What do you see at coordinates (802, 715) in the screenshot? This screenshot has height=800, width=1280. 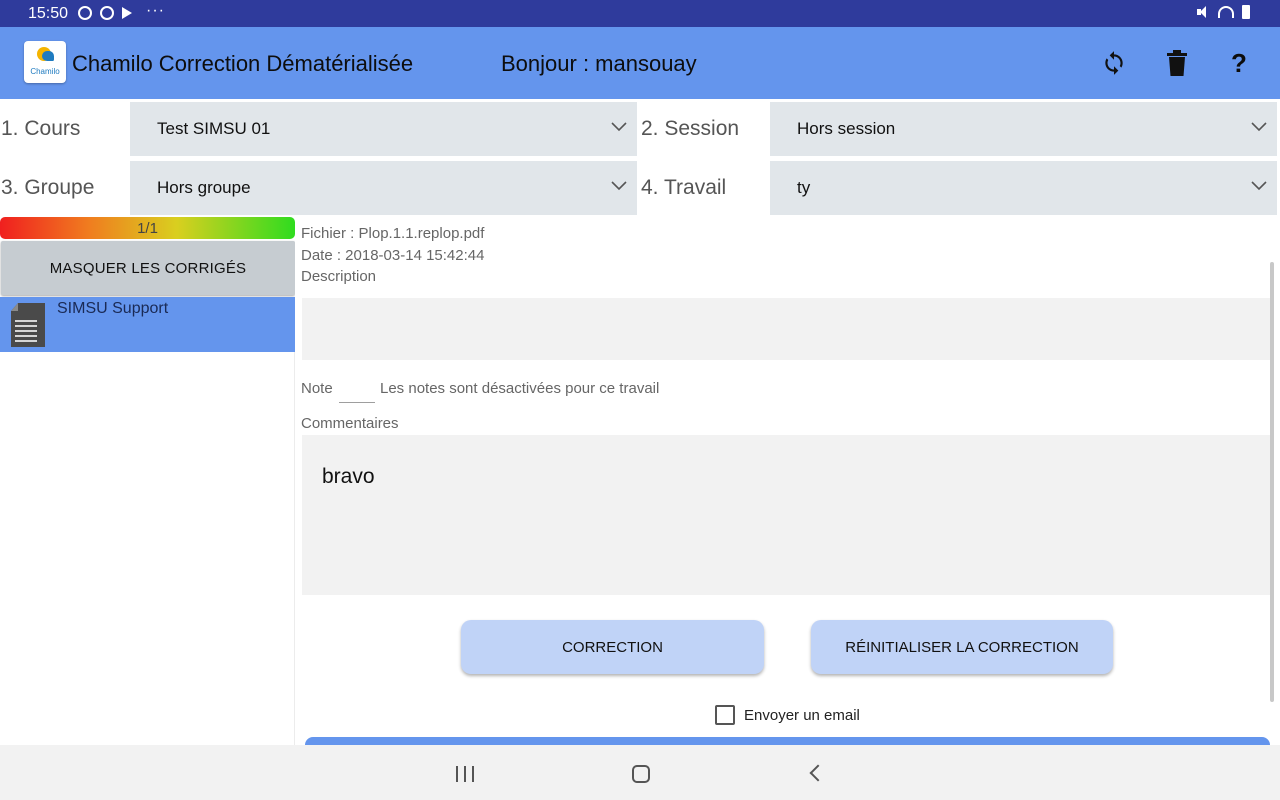 I see `send-email-label: Envoyer un email` at bounding box center [802, 715].